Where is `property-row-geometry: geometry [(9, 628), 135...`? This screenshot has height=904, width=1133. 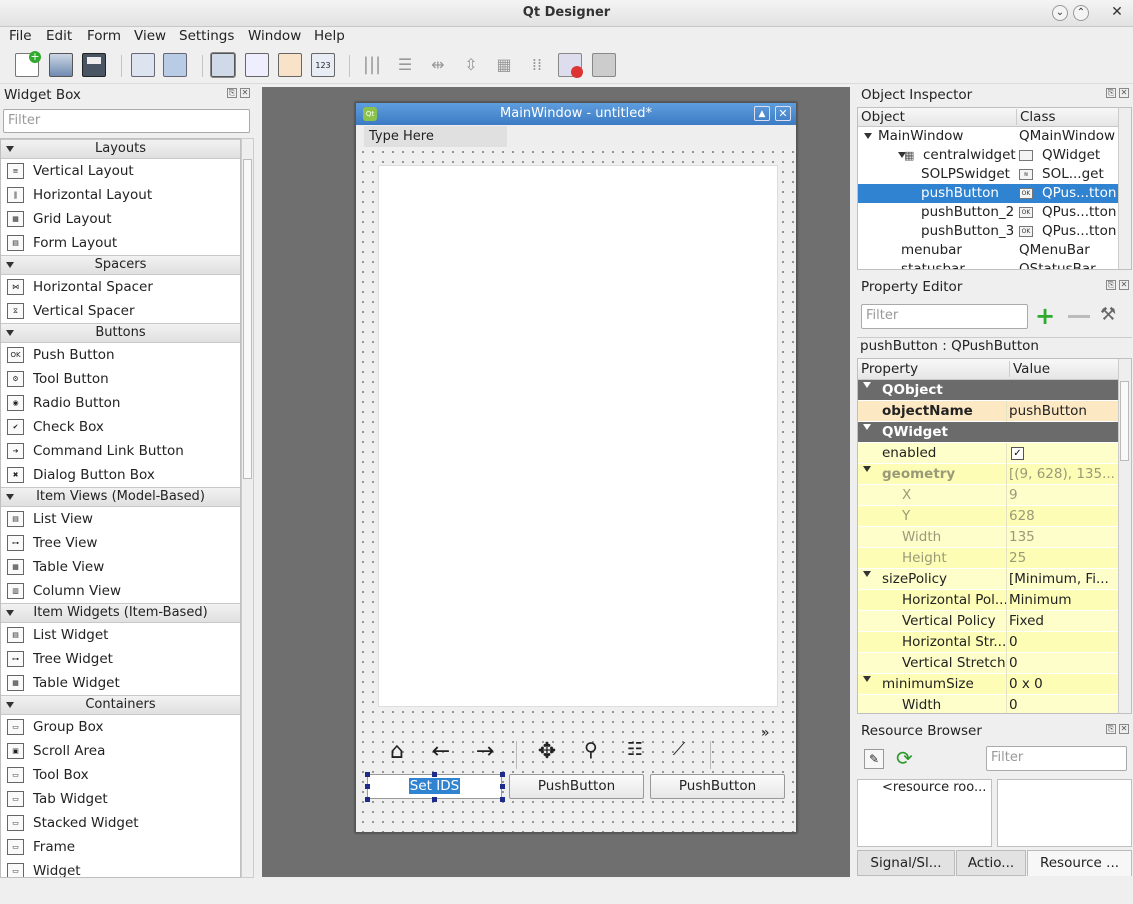 property-row-geometry: geometry [(9, 628), 135... is located at coordinates (988, 474).